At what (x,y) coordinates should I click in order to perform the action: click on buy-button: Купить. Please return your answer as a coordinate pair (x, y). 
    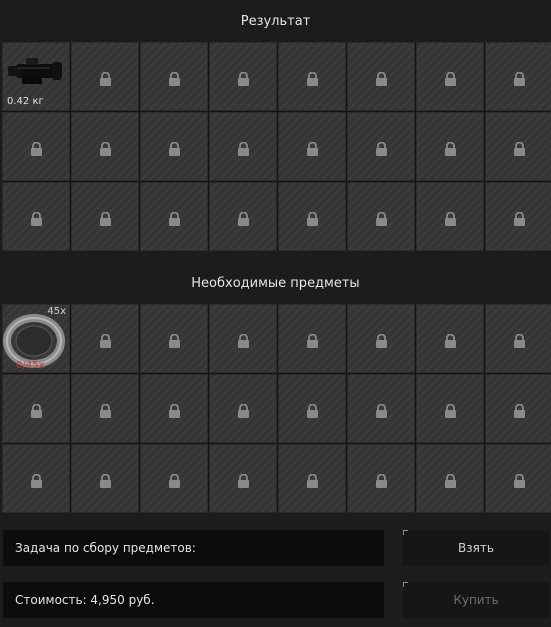
    Looking at the image, I should click on (476, 600).